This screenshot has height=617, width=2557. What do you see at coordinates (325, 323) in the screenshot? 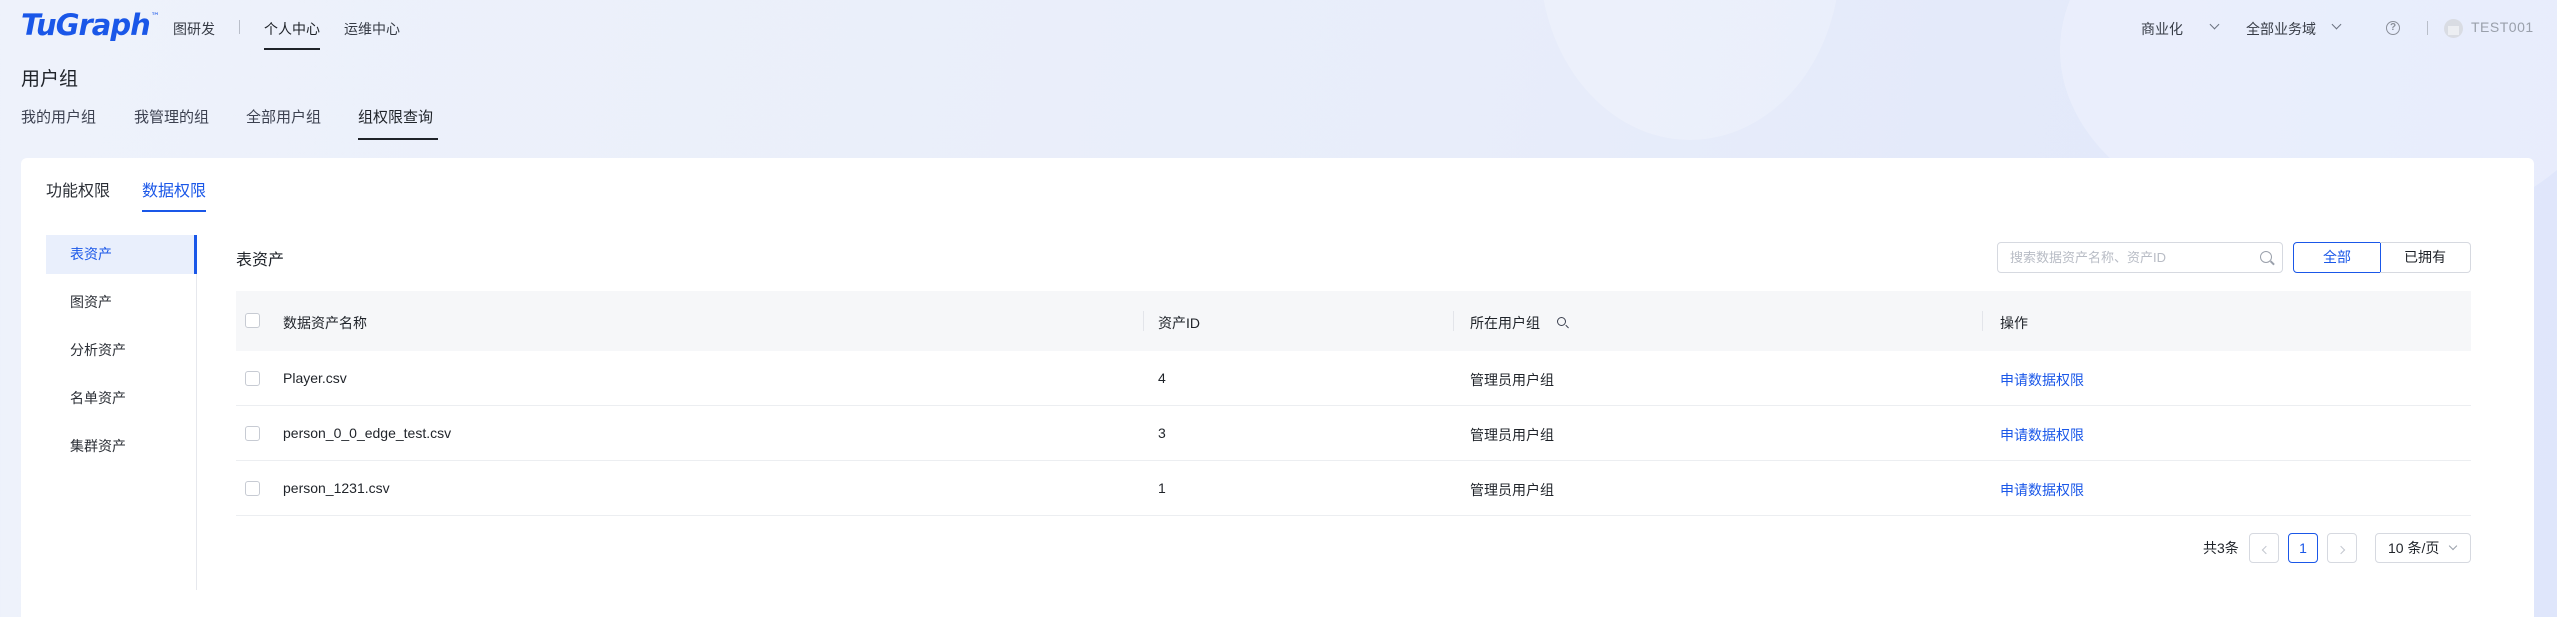
I see `column-header-asset-name: 数据资产名称` at bounding box center [325, 323].